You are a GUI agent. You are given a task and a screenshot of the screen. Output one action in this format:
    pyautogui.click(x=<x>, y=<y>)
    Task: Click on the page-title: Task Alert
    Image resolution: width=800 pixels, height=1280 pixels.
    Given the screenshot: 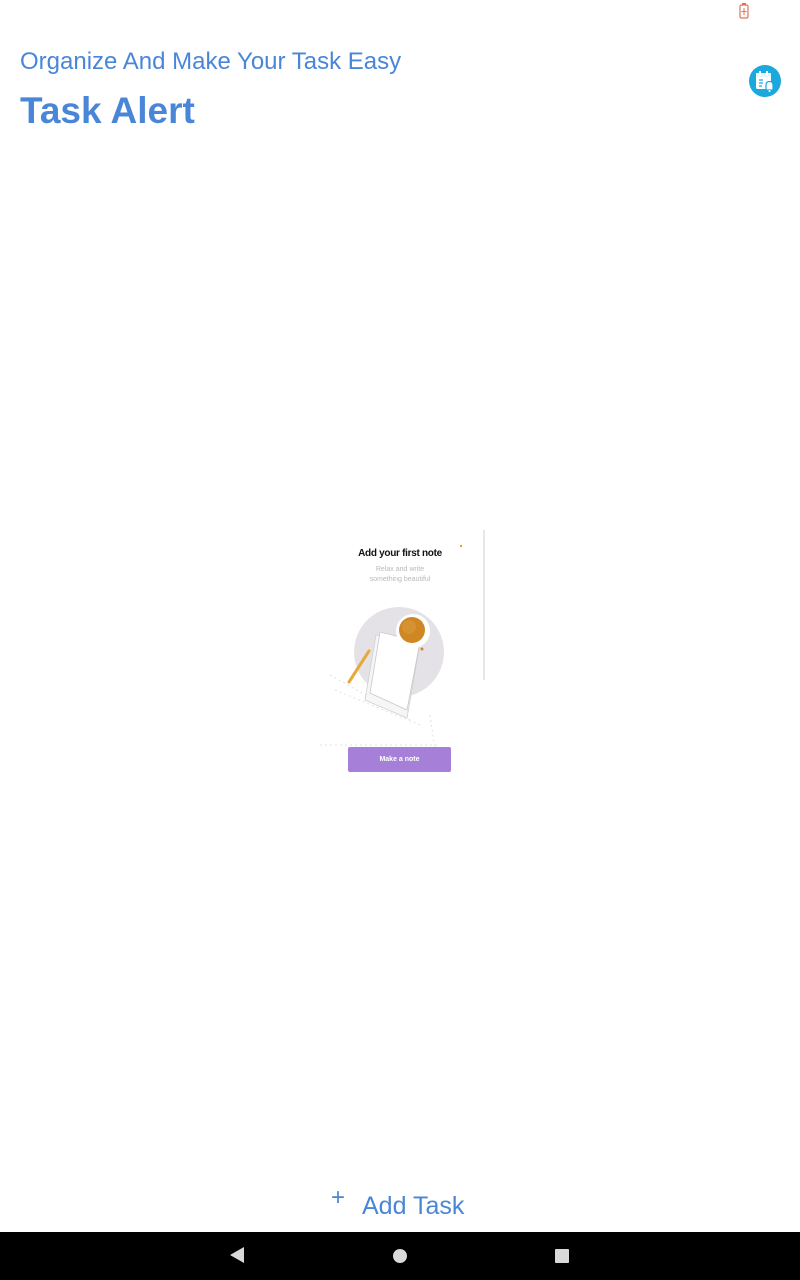 What is the action you would take?
    pyautogui.click(x=107, y=110)
    